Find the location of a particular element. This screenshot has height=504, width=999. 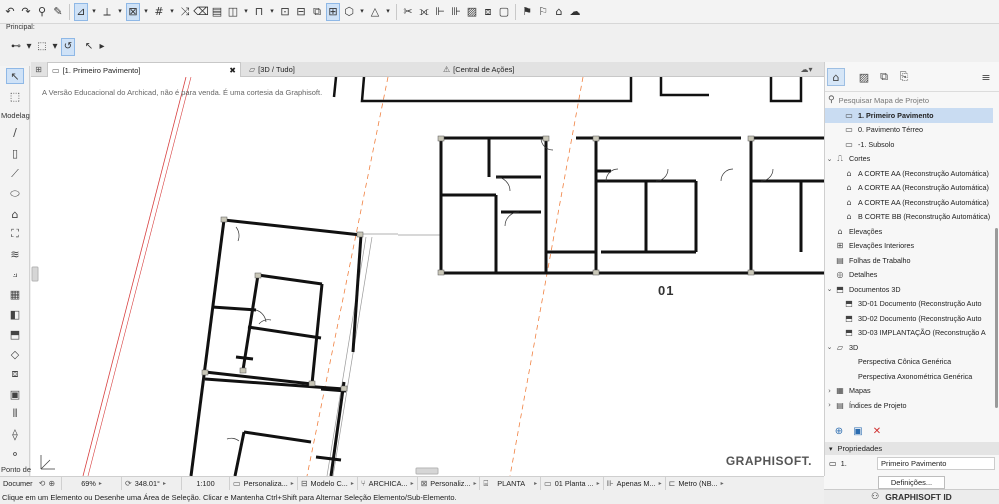

bring-forward-icon: ⧉ is located at coordinates (317, 12).